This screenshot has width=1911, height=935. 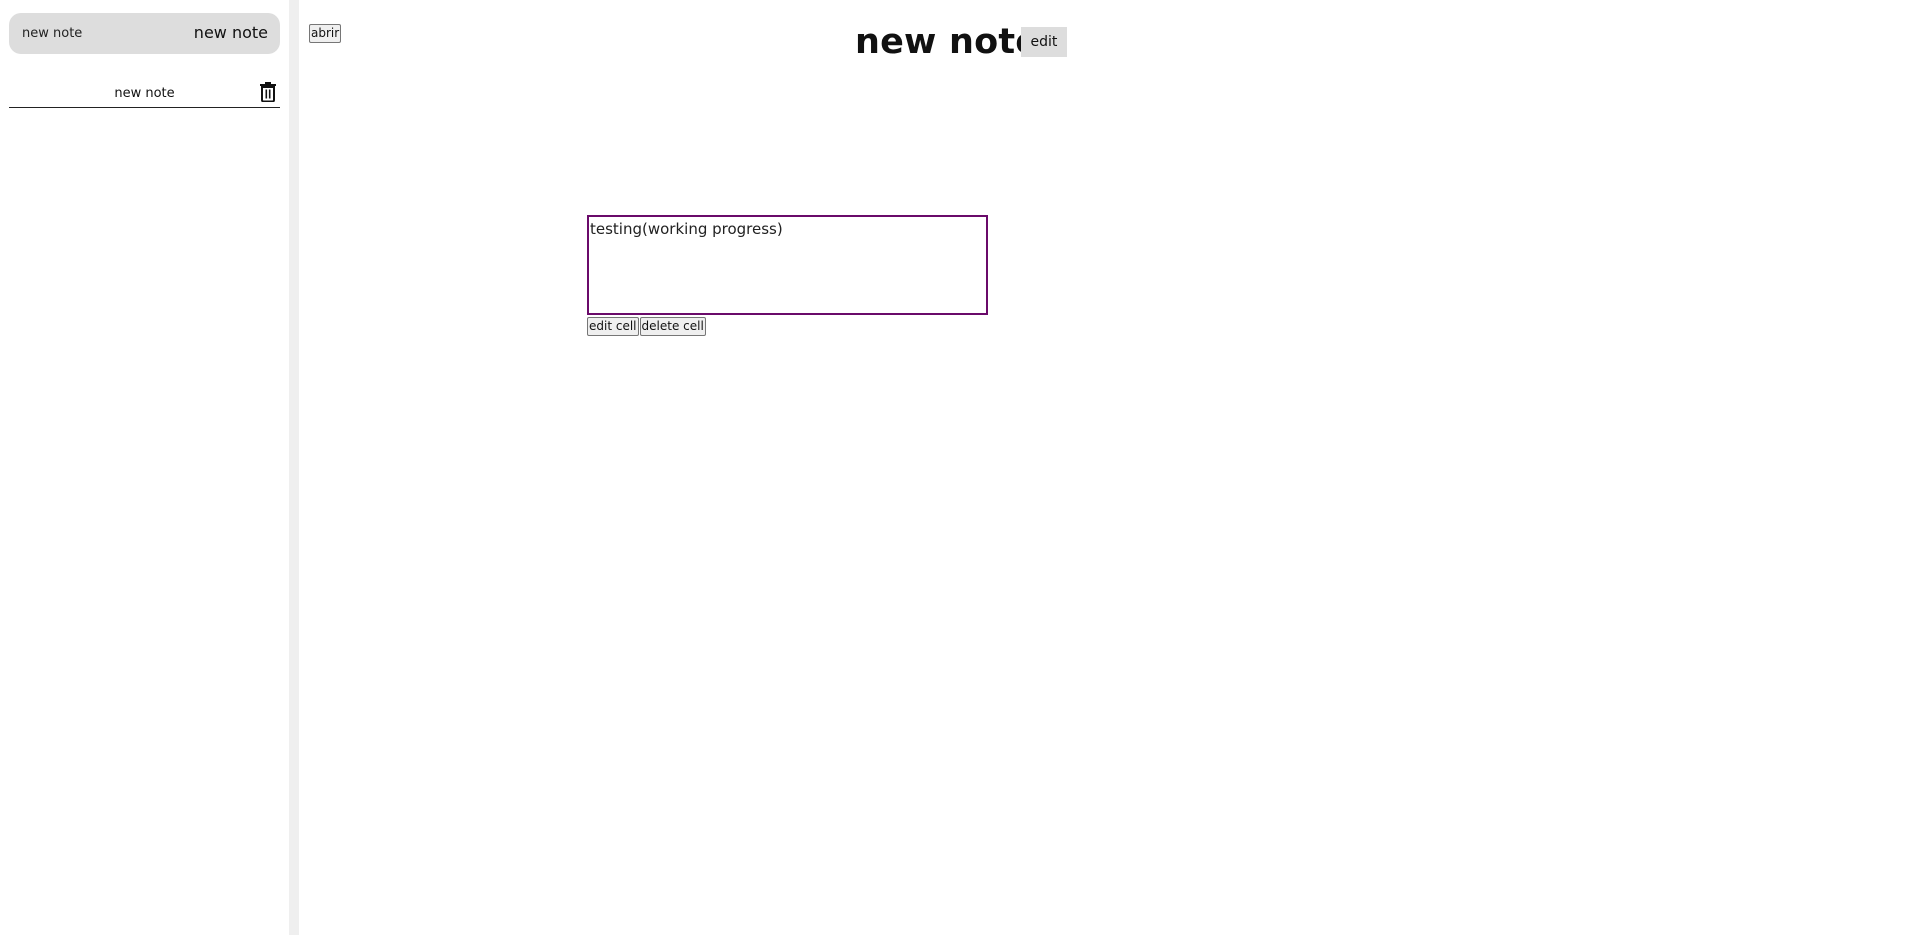 What do you see at coordinates (613, 326) in the screenshot?
I see `edit-cell-button: edit cell` at bounding box center [613, 326].